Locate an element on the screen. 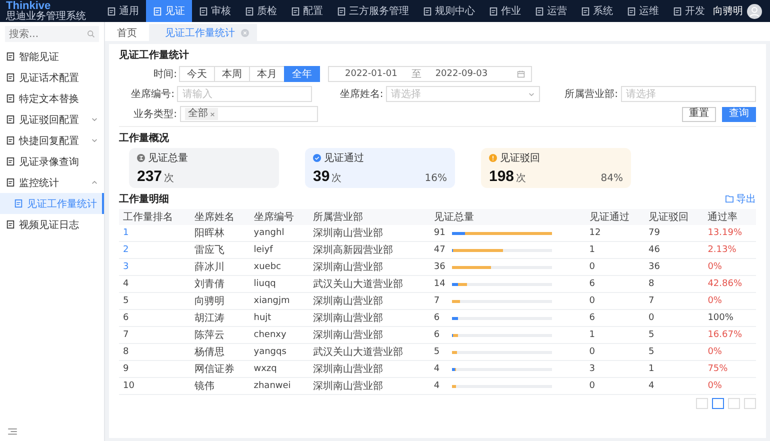 The width and height of the screenshot is (770, 441). table-cell: leiyf is located at coordinates (279, 250).